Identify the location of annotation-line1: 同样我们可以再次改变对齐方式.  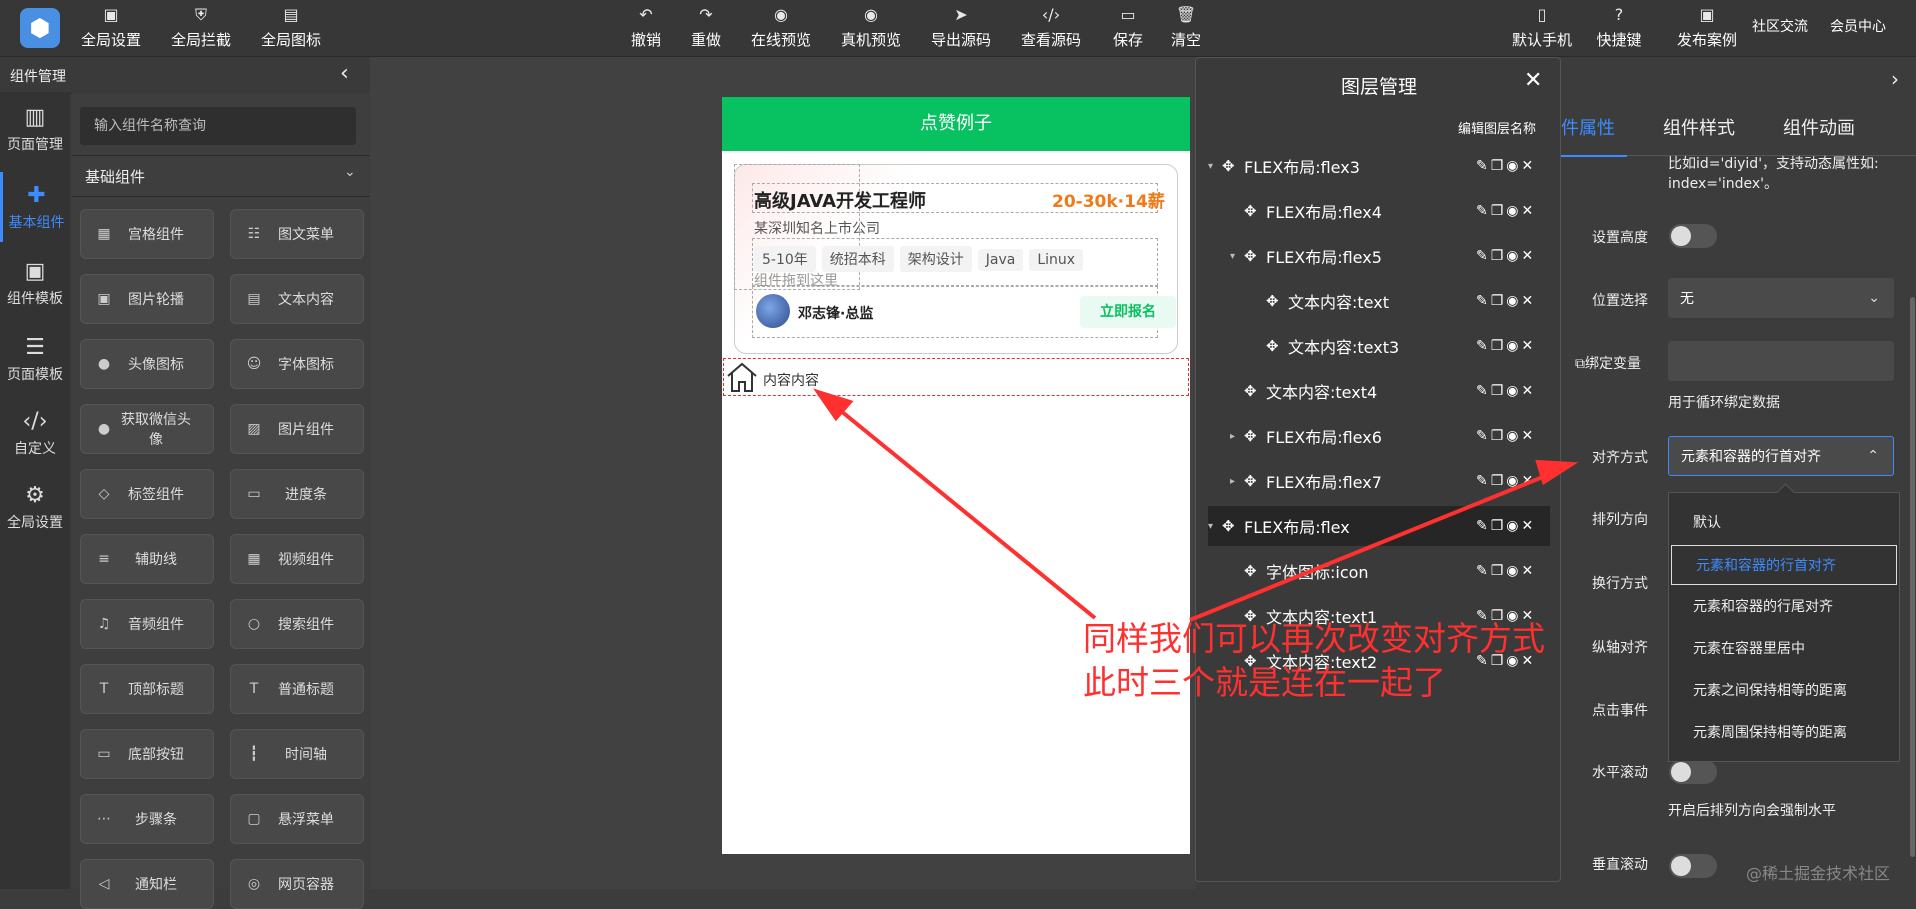
(1314, 638).